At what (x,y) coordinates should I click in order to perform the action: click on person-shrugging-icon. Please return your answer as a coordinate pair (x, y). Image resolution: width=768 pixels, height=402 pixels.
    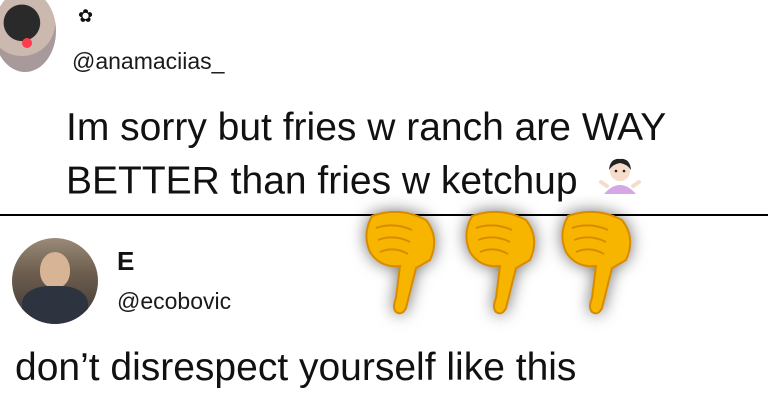
    Looking at the image, I should click on (620, 183).